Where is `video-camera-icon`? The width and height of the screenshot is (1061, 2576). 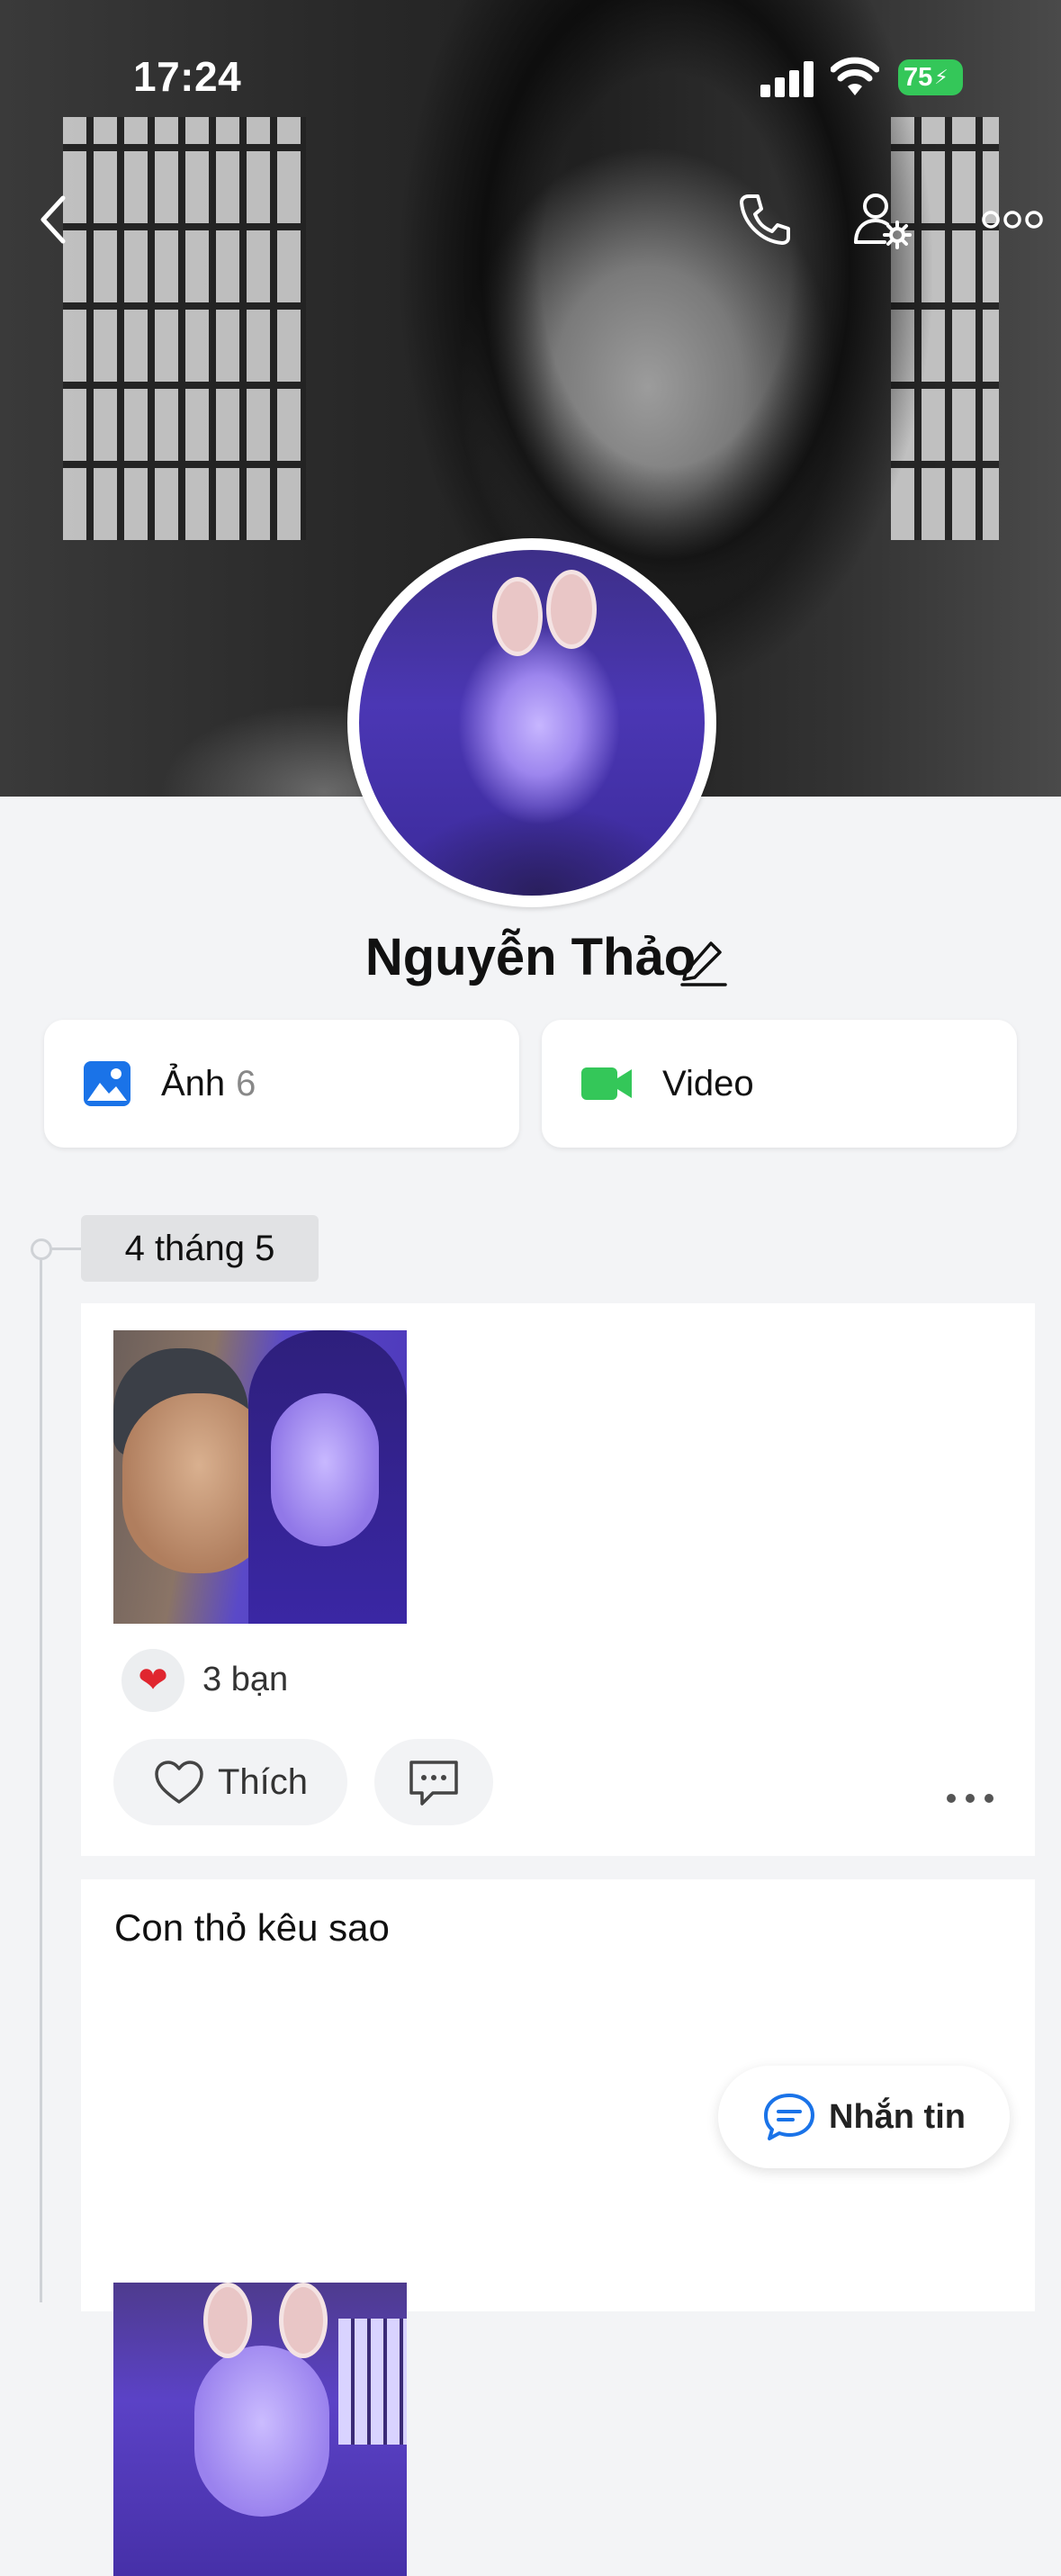 video-camera-icon is located at coordinates (606, 1083).